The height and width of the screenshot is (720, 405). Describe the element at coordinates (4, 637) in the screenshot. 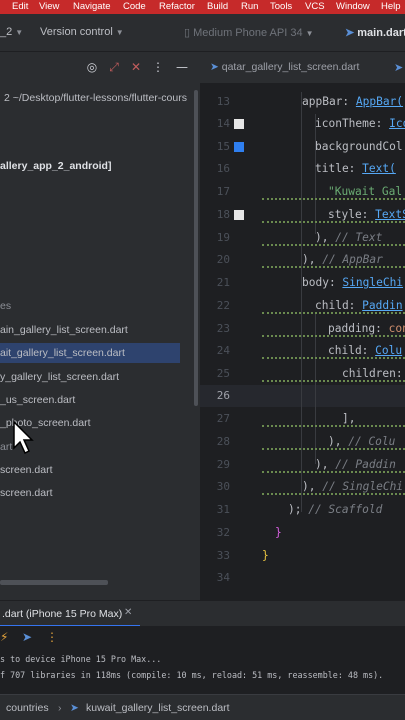

I see `lightning-icon: ⚡` at that location.